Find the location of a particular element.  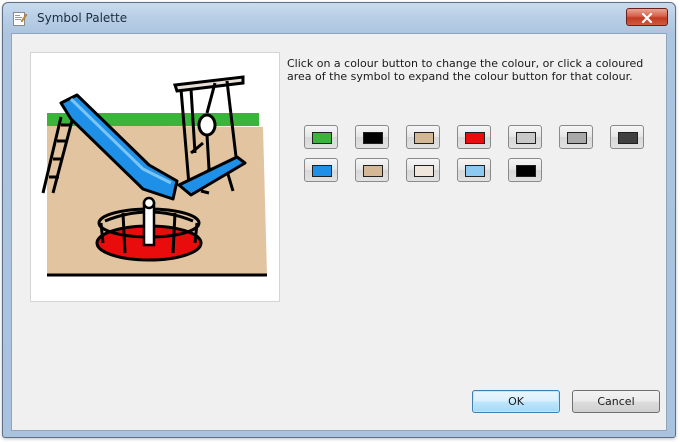

color-button-dark-grey is located at coordinates (627, 137).